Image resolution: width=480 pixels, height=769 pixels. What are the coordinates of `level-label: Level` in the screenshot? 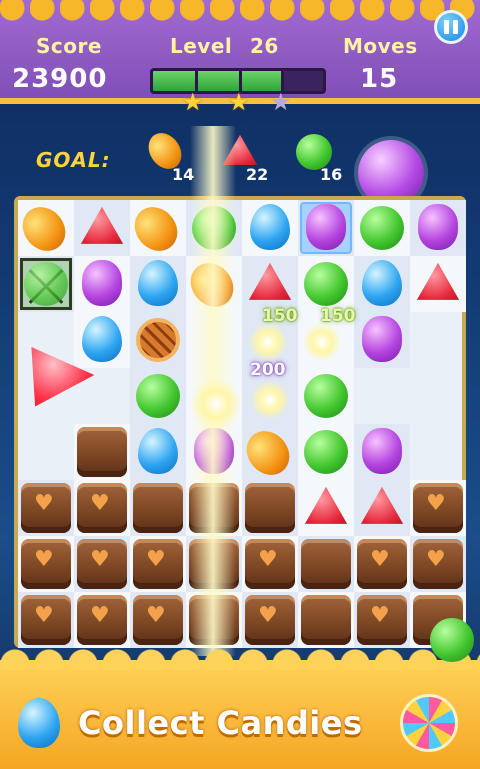 It's located at (201, 46).